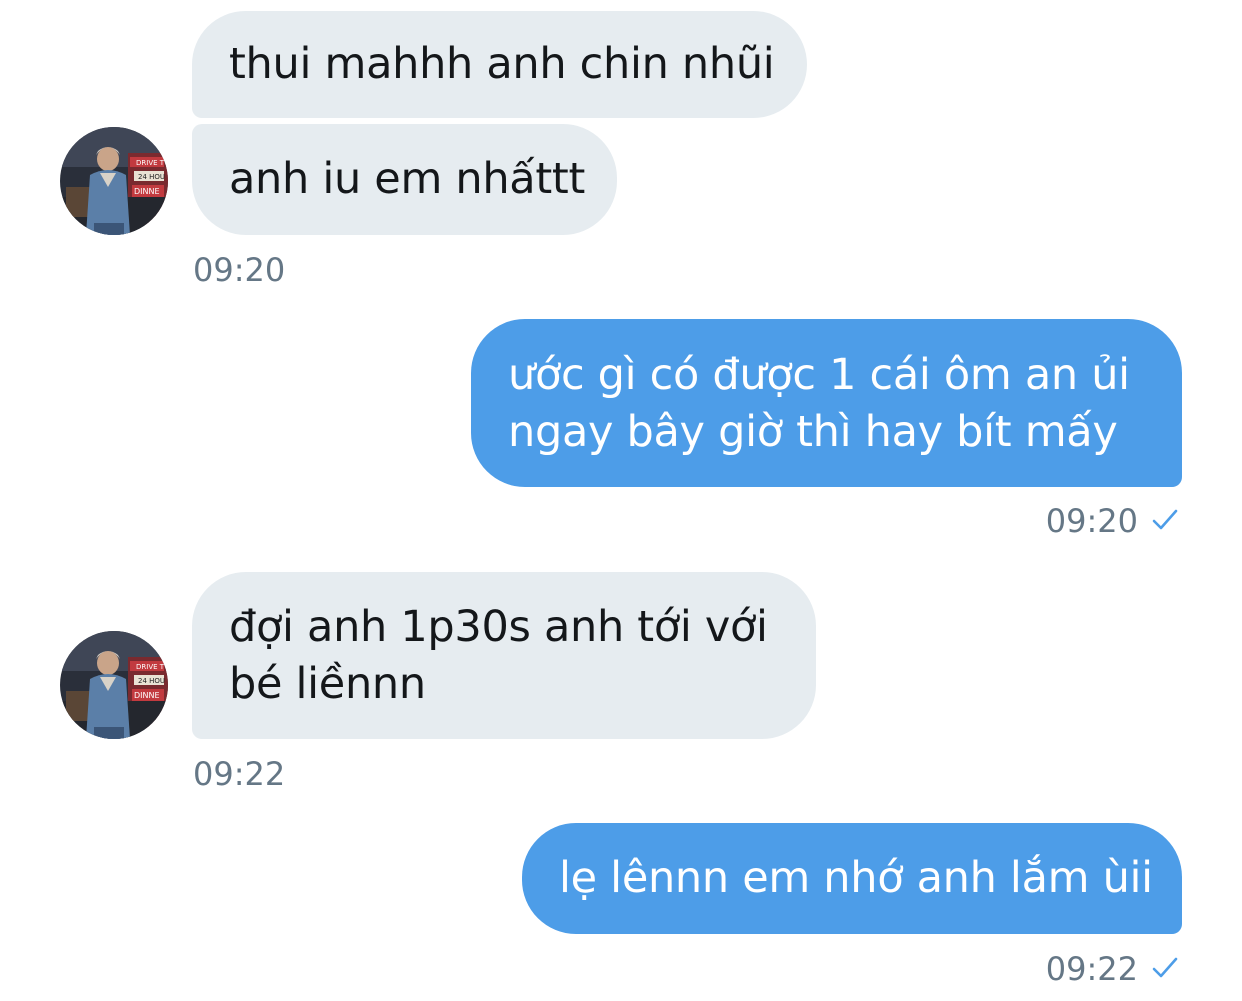 The image size is (1242, 1001). I want to click on message-text: ngay bây giờ thì hay bít mấy, so click(813, 432).